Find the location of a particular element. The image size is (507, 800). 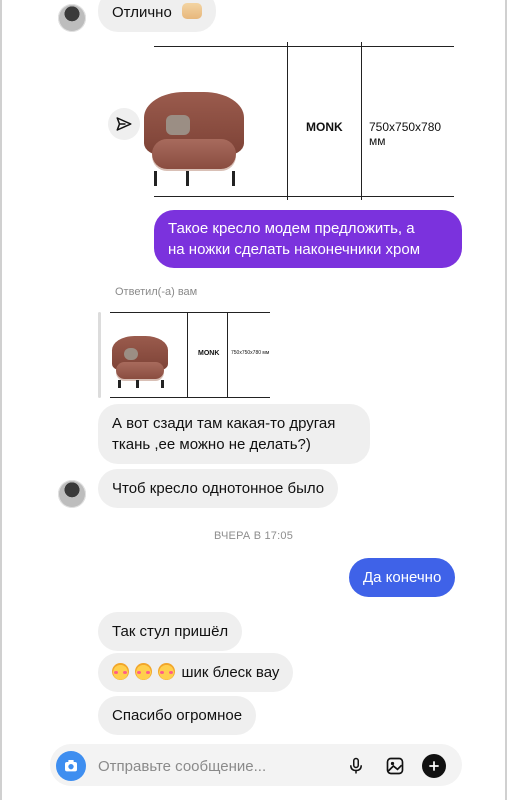

reply-product-size: 750x750x780 мм is located at coordinates (250, 353).